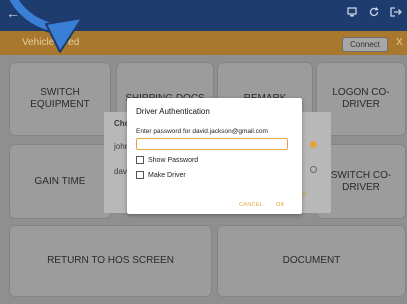 The width and height of the screenshot is (407, 304). I want to click on driver-option-1: johr, so click(120, 146).